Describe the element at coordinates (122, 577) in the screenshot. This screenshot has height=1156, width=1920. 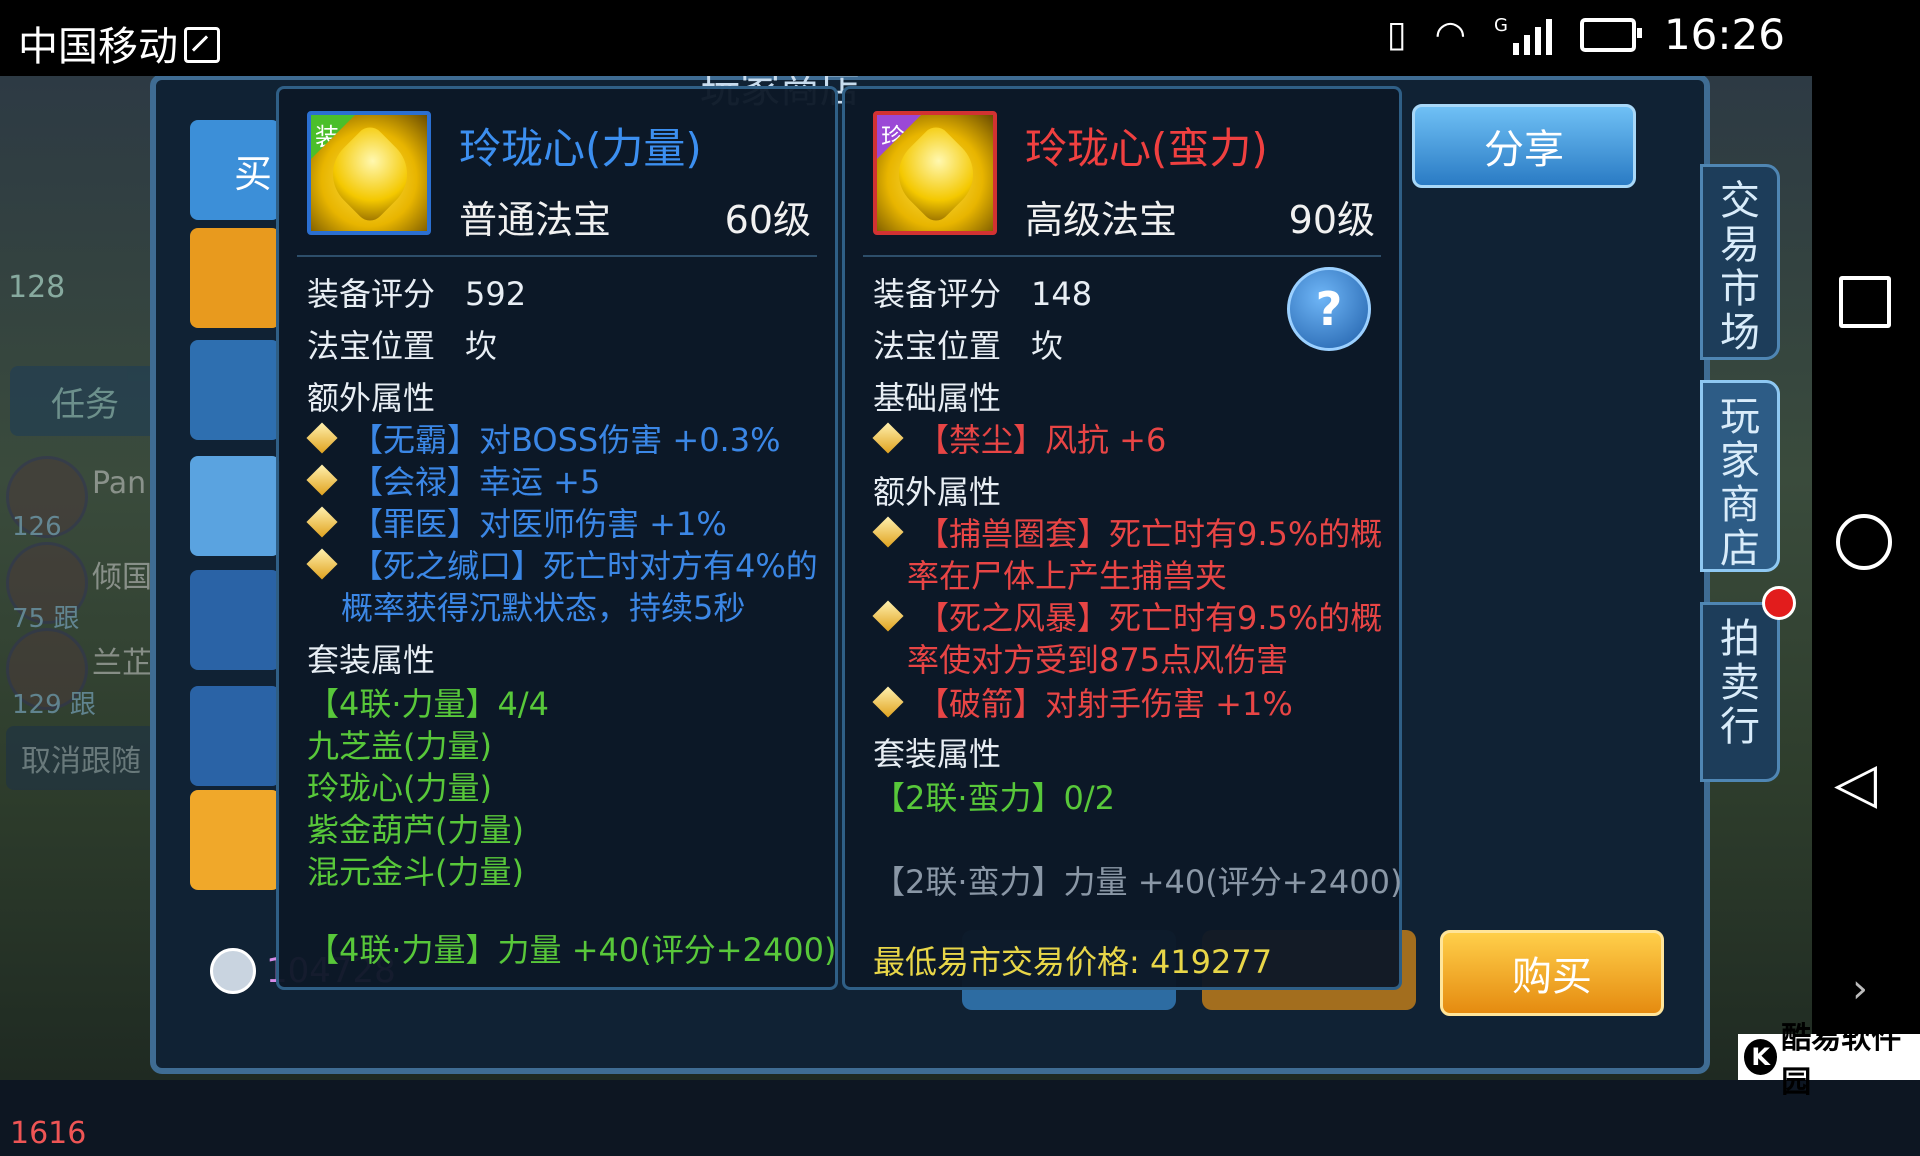
I see `party-member-name: 倾国` at that location.